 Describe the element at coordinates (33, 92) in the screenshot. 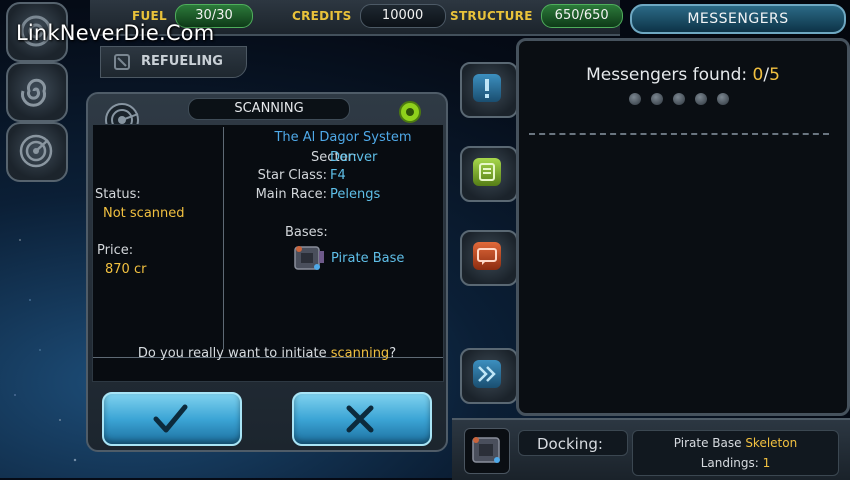

I see `spiral-icon` at that location.